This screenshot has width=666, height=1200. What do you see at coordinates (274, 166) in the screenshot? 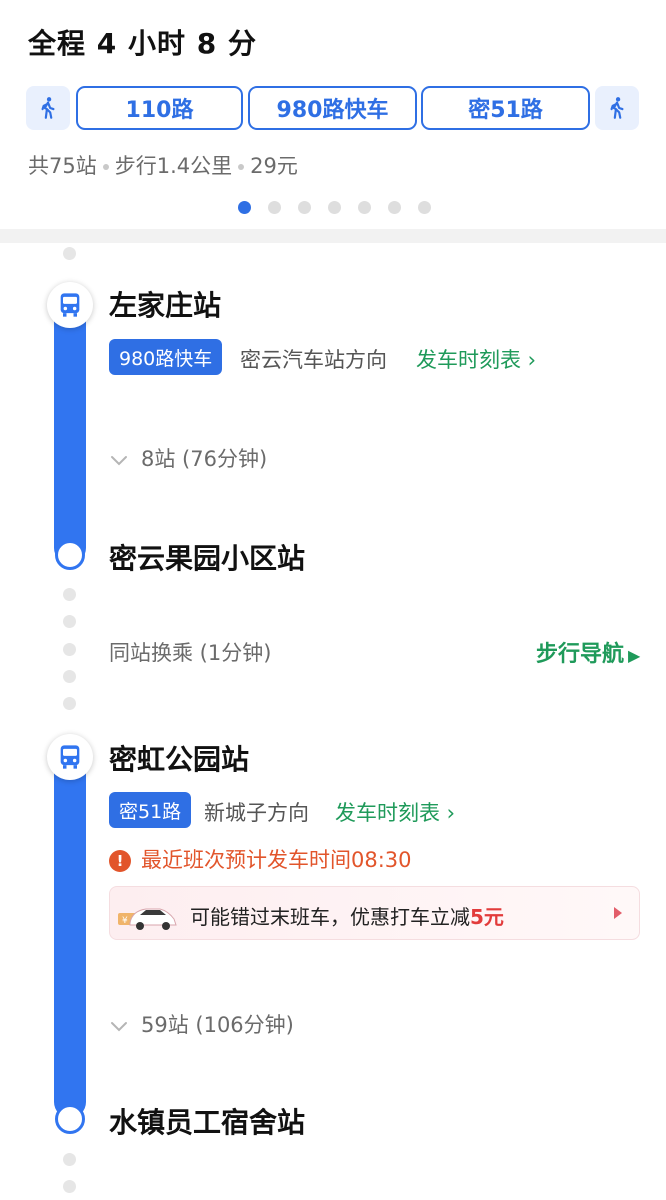
I see `total-price: 29元` at bounding box center [274, 166].